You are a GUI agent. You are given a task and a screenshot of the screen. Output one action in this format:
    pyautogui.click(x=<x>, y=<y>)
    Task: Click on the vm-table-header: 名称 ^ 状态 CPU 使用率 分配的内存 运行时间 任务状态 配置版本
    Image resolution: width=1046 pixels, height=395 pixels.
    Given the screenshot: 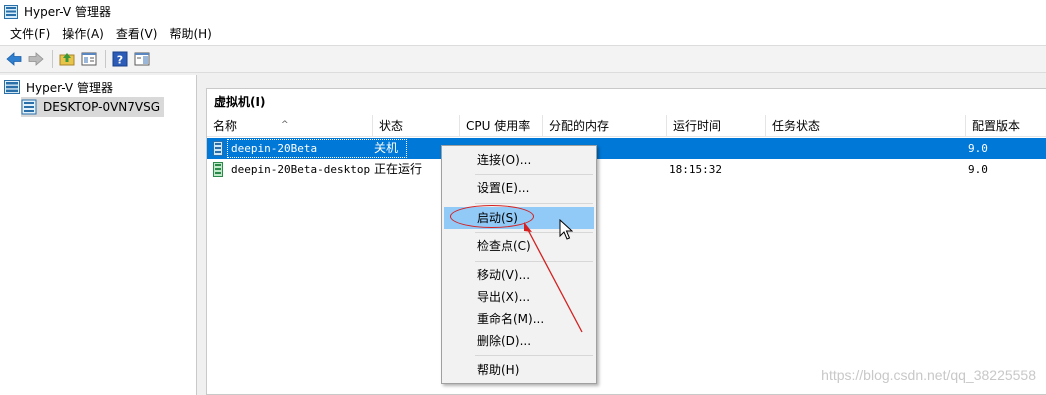 What is the action you would take?
    pyautogui.click(x=626, y=126)
    